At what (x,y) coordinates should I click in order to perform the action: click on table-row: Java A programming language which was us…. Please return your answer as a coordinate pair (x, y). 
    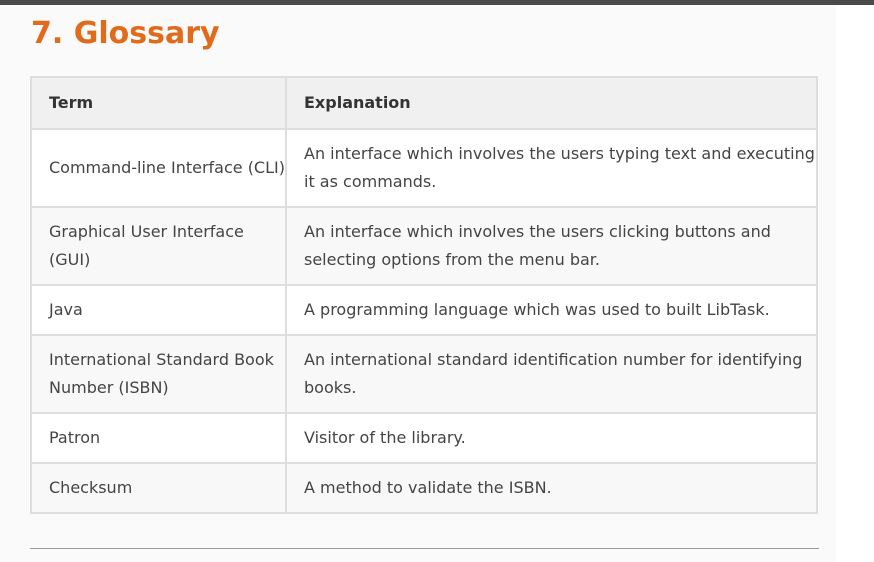
    Looking at the image, I should click on (424, 310).